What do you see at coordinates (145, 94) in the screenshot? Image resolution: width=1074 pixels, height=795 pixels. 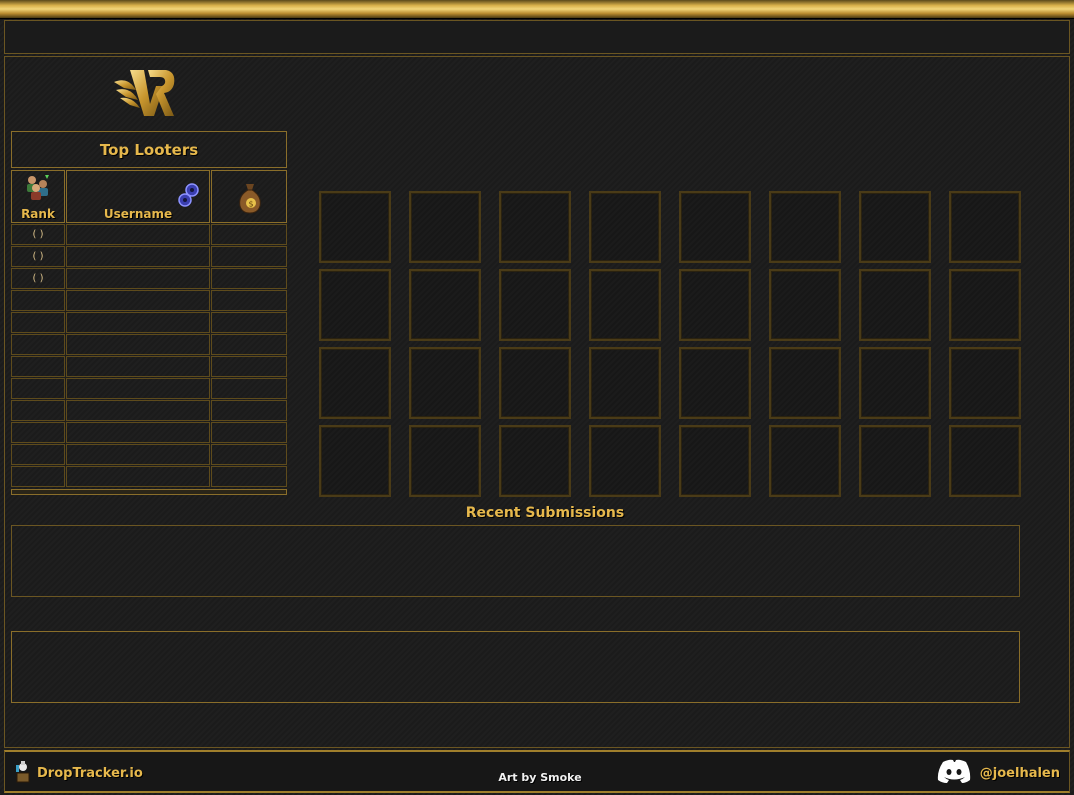 I see `winged-v-logo` at bounding box center [145, 94].